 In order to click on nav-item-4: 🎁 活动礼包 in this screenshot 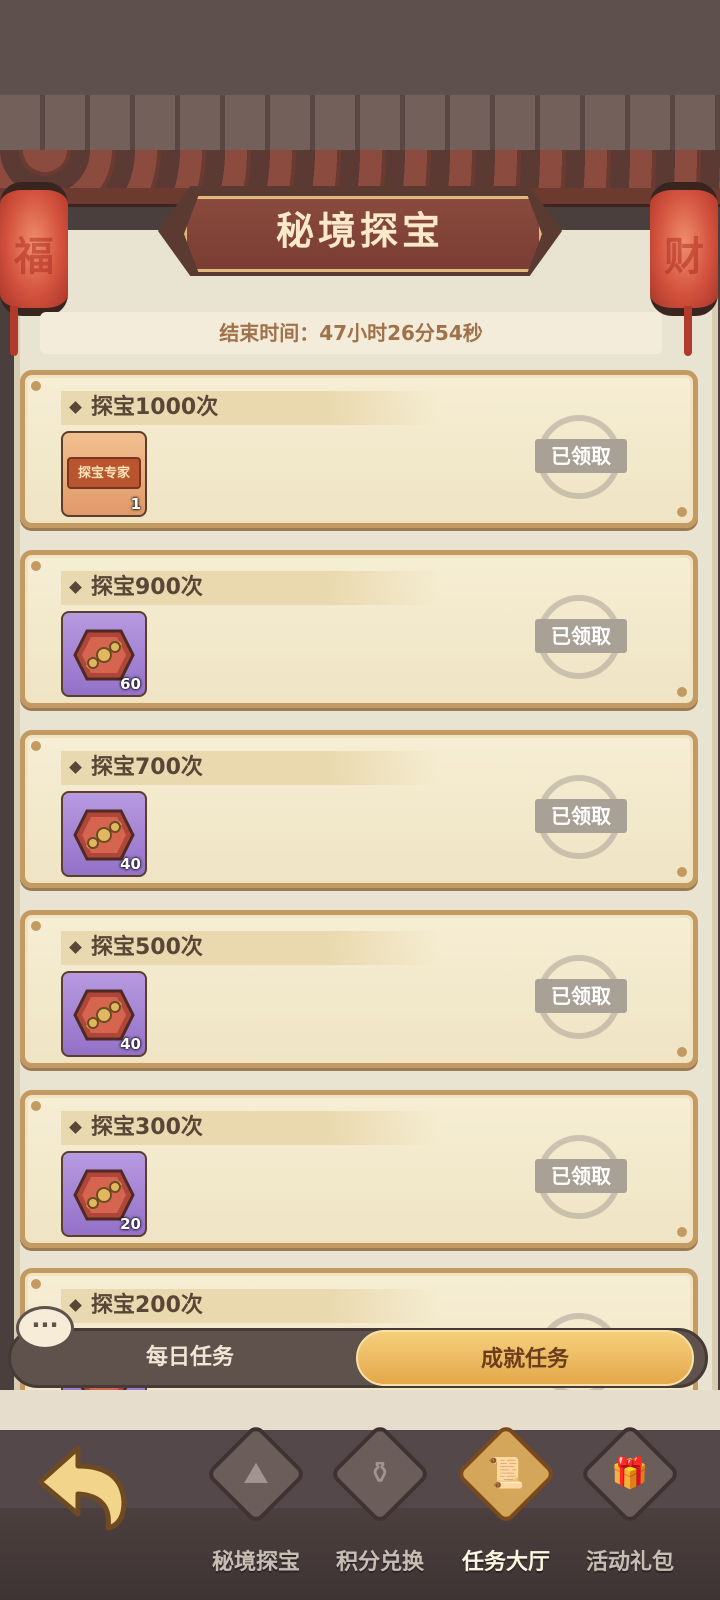, I will do `click(630, 1500)`.